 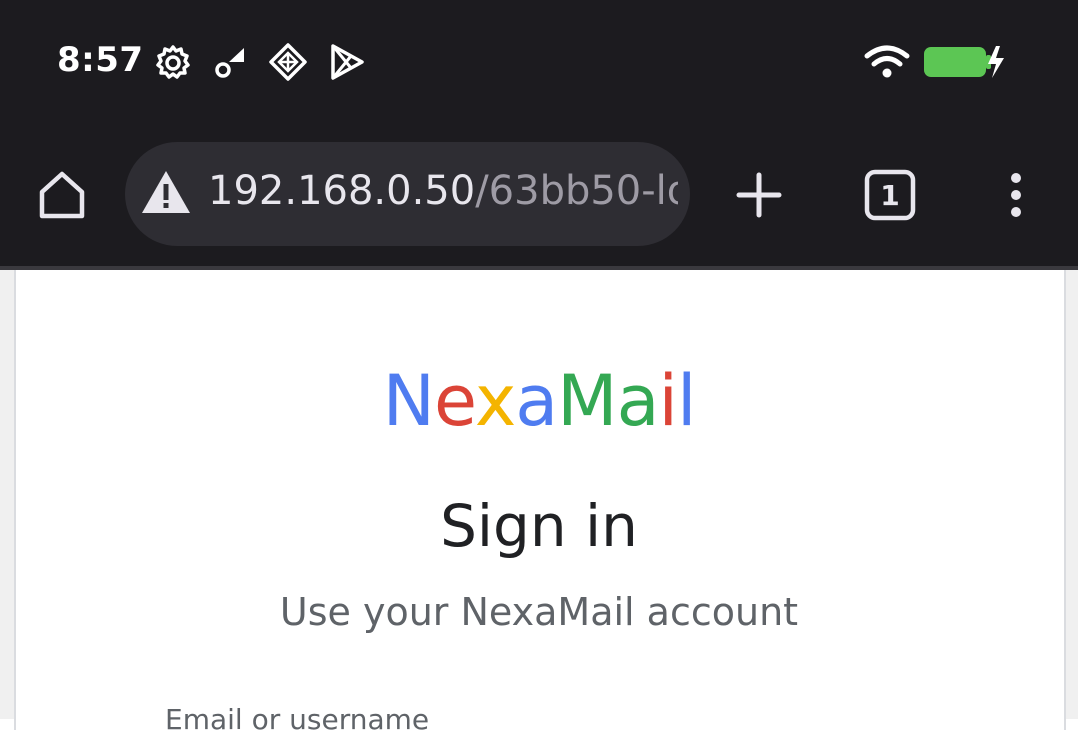 I want to click on logo-letter: e, so click(x=454, y=401).